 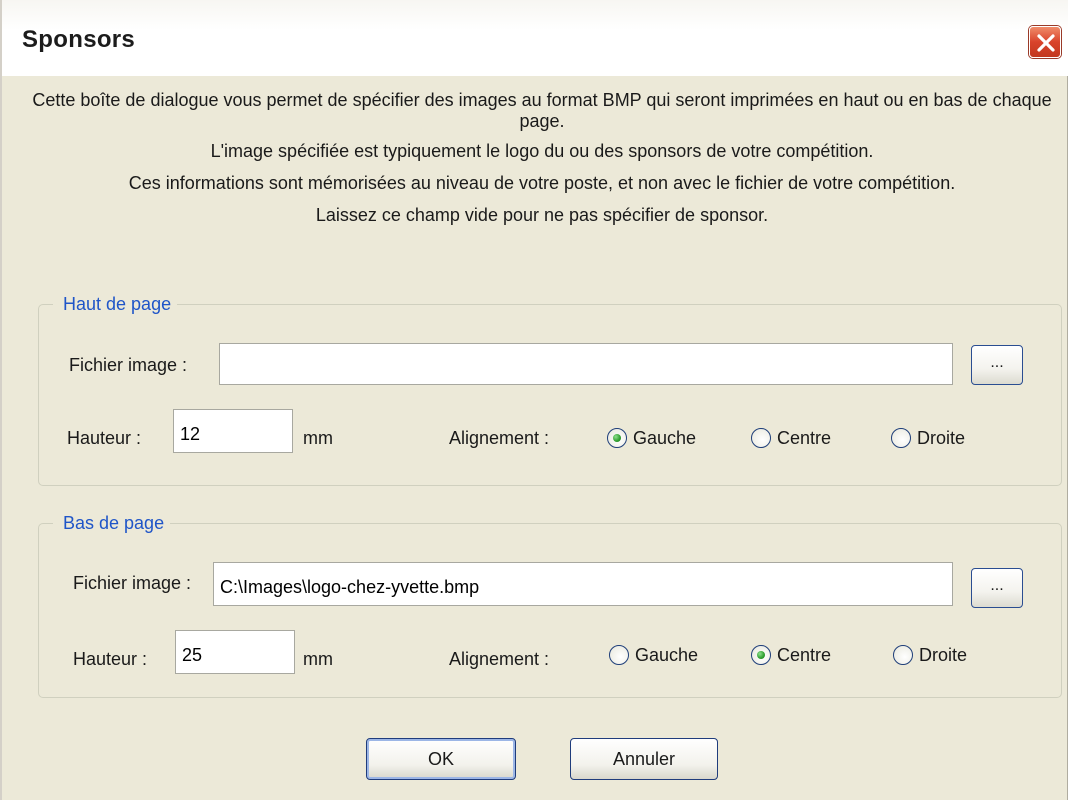 What do you see at coordinates (104, 438) in the screenshot?
I see `header-height-label: Hauteur :` at bounding box center [104, 438].